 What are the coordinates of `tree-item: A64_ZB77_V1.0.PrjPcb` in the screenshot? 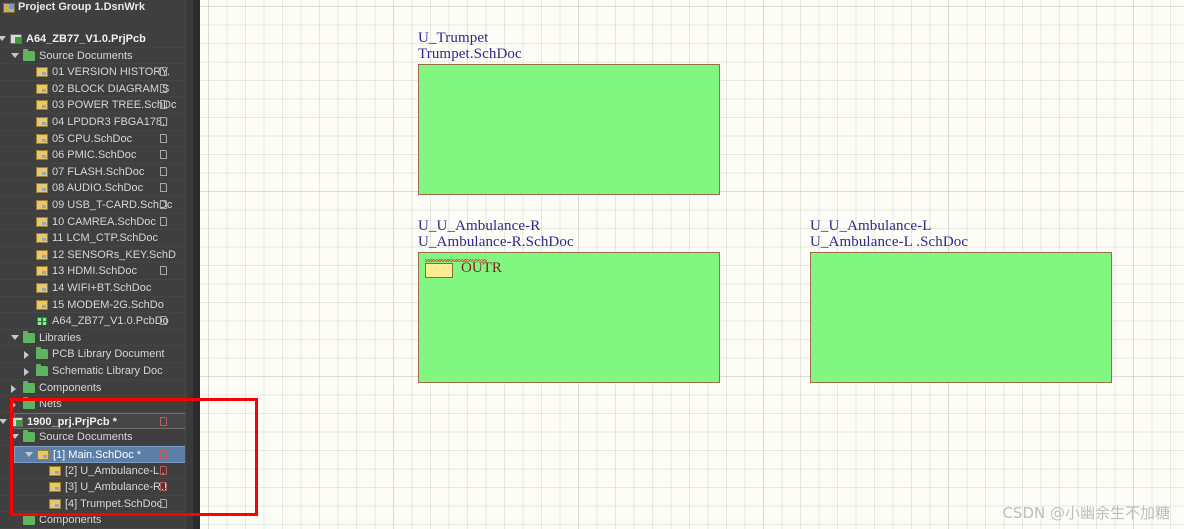 It's located at (96, 39).